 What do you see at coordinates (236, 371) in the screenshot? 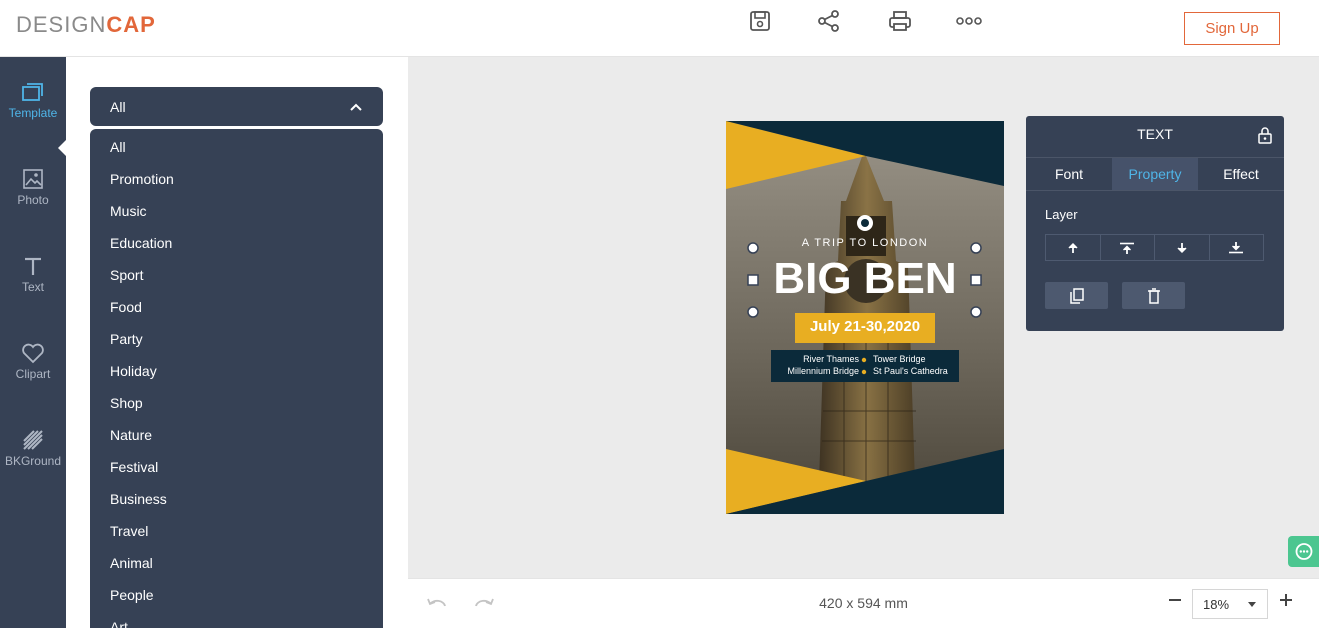
I see `dropdown-option: Holiday` at bounding box center [236, 371].